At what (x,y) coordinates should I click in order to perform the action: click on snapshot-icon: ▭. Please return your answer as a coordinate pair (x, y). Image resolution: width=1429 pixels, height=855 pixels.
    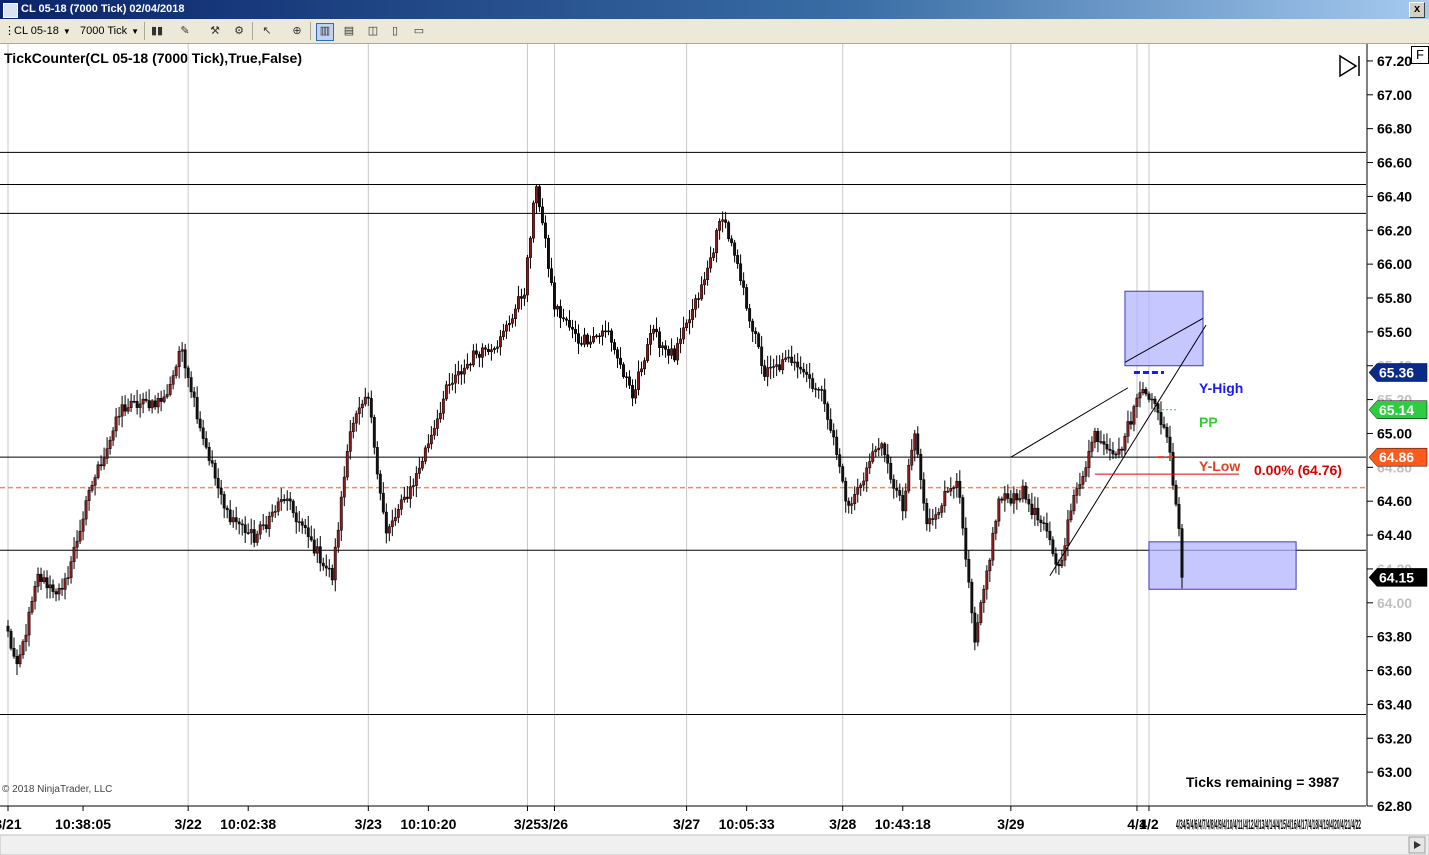
    Looking at the image, I should click on (419, 32).